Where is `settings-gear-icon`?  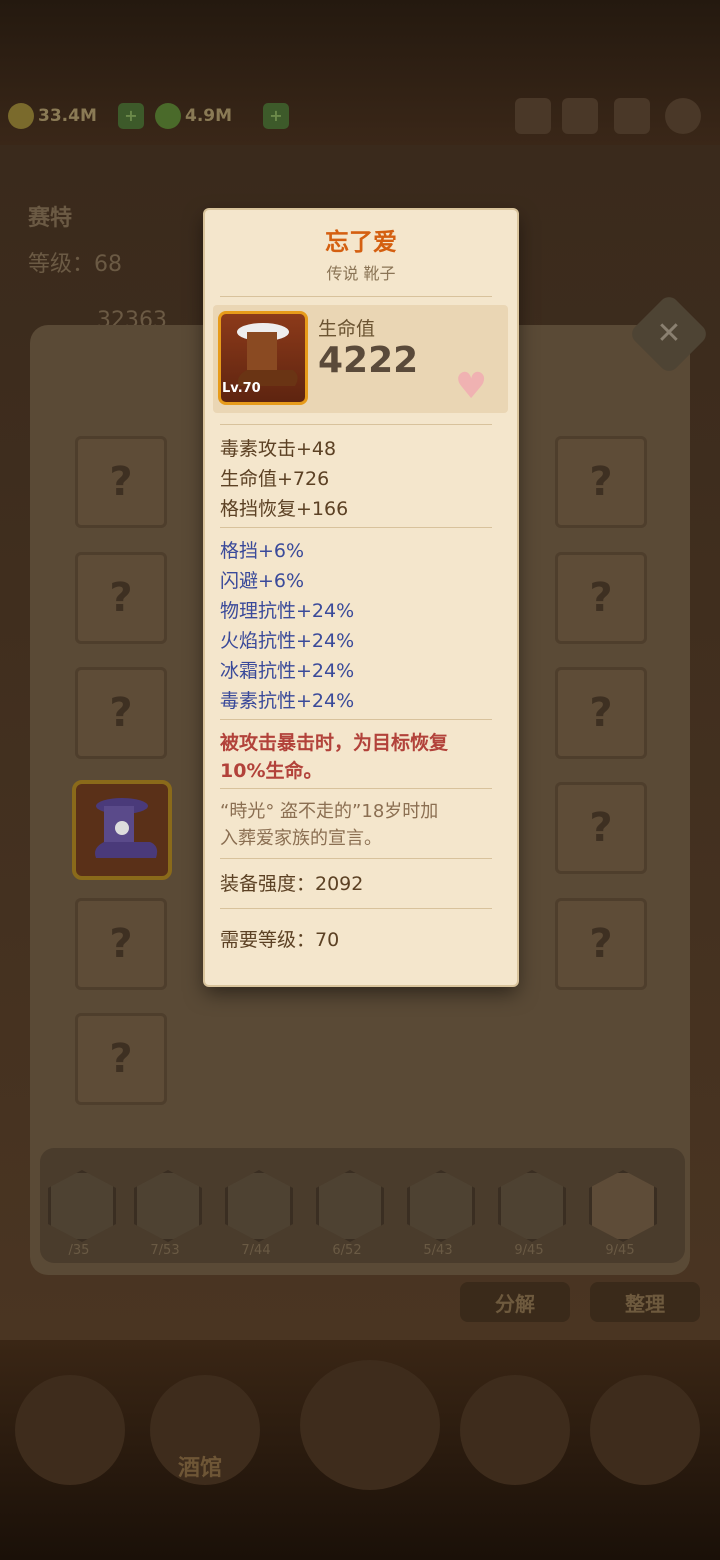 settings-gear-icon is located at coordinates (683, 116).